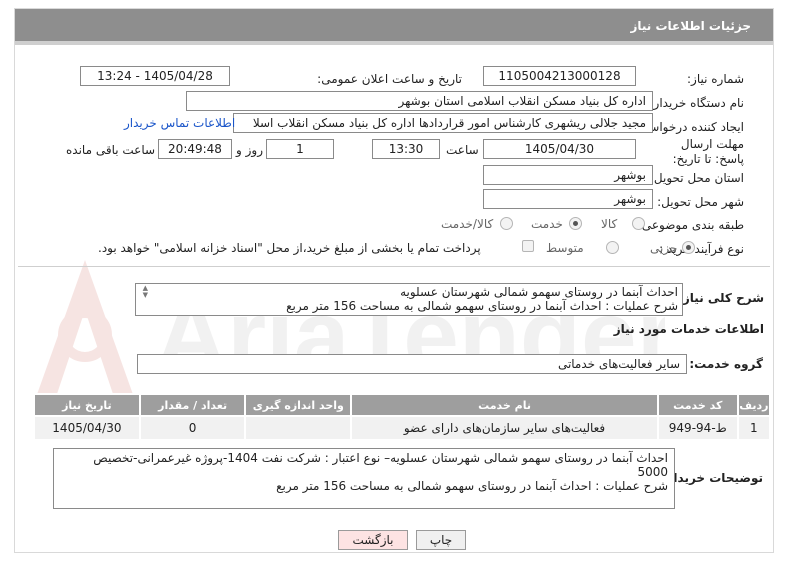 The height and width of the screenshot is (566, 788). What do you see at coordinates (87, 405) in the screenshot?
I see `col-date-header: تاریخ نیاز` at bounding box center [87, 405].